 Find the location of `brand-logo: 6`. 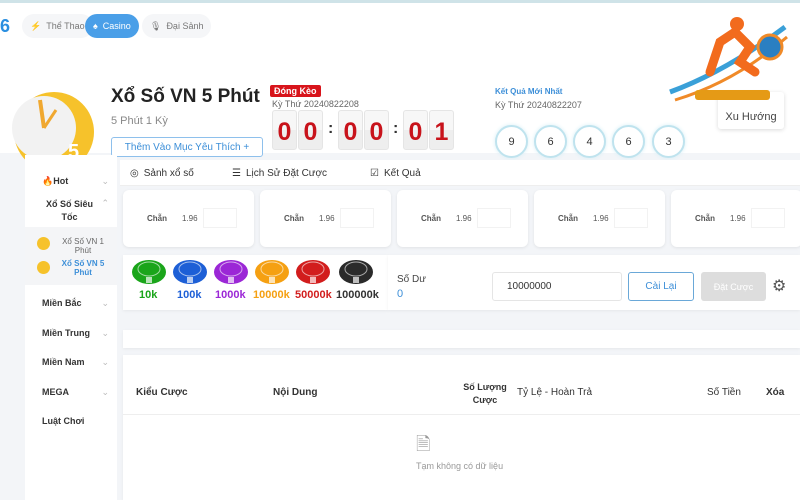

brand-logo: 6 is located at coordinates (5, 26).